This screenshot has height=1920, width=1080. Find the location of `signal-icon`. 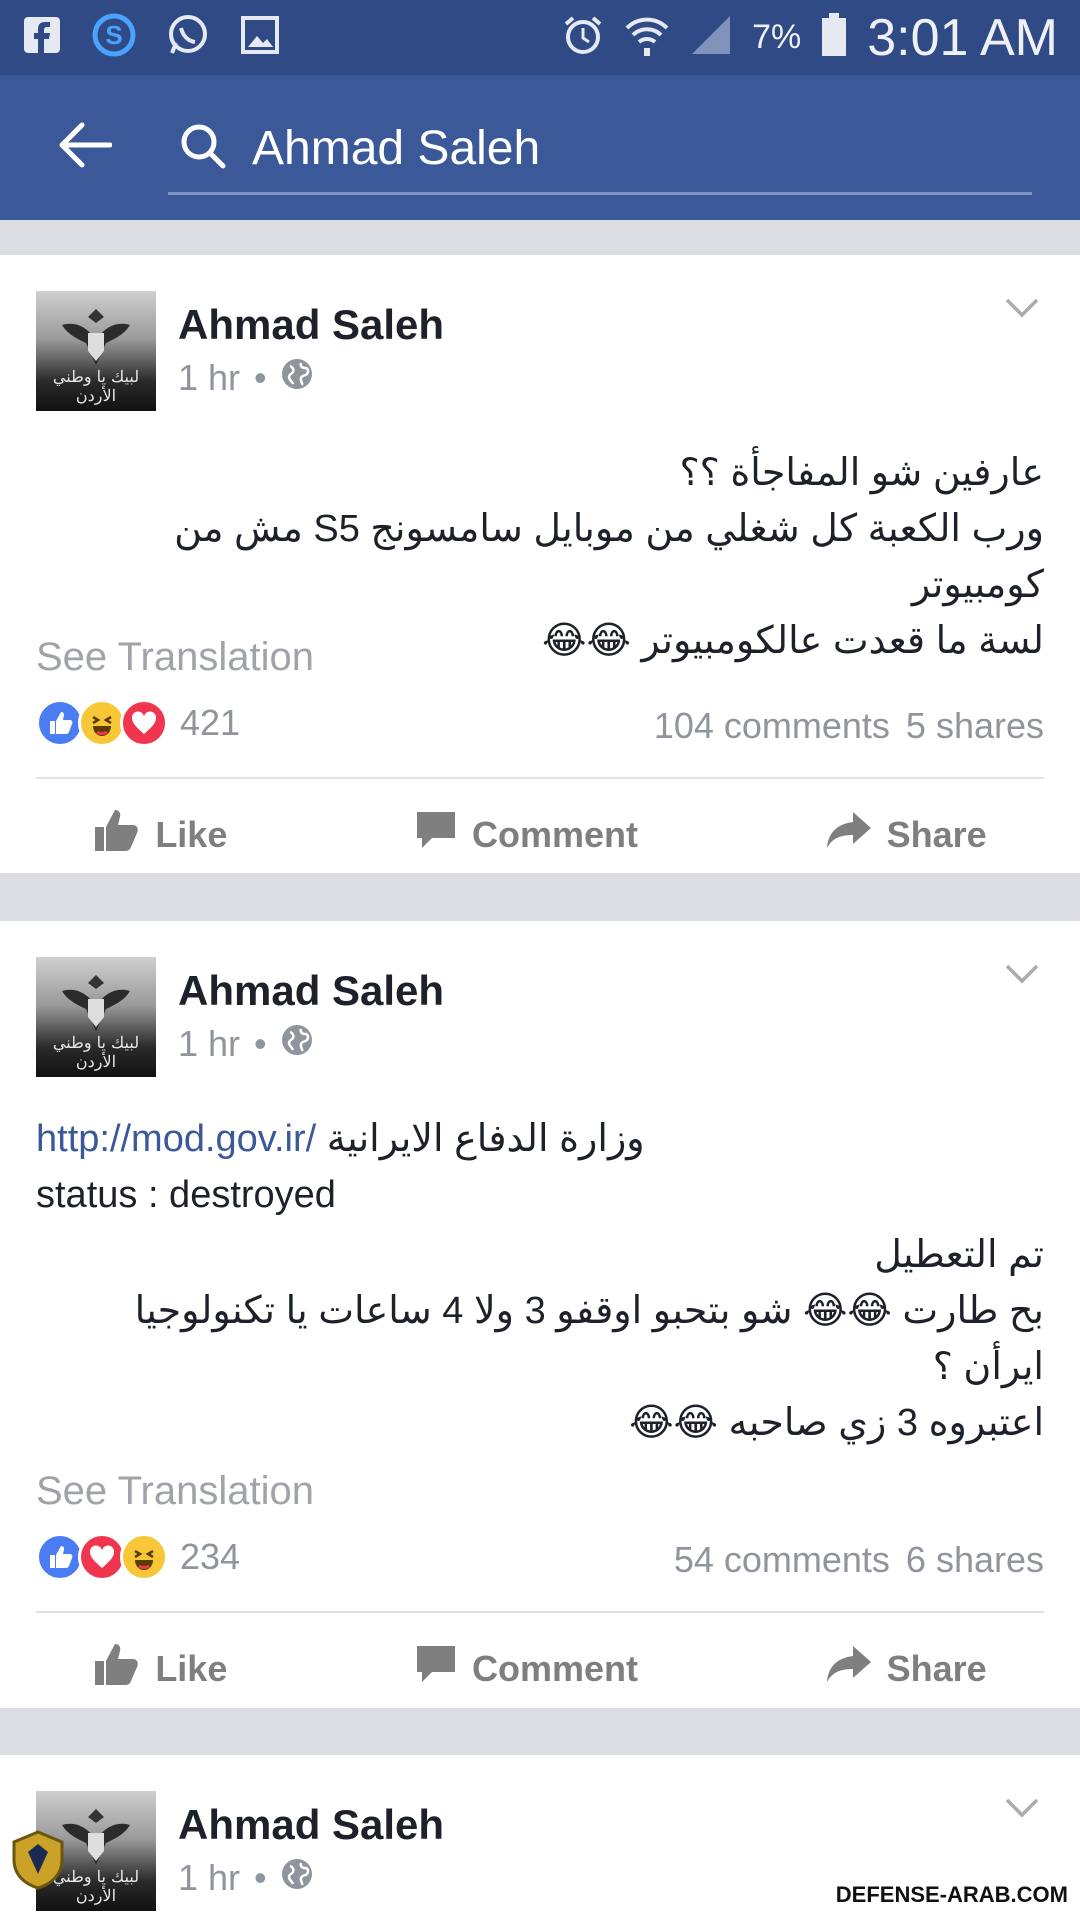

signal-icon is located at coordinates (711, 37).